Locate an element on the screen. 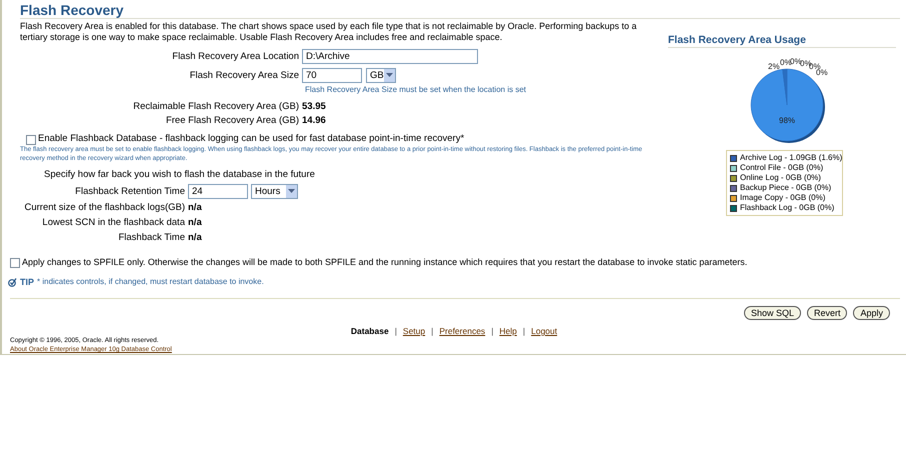 The height and width of the screenshot is (450, 906). field-label: Flash Recovery Area Size is located at coordinates (244, 76).